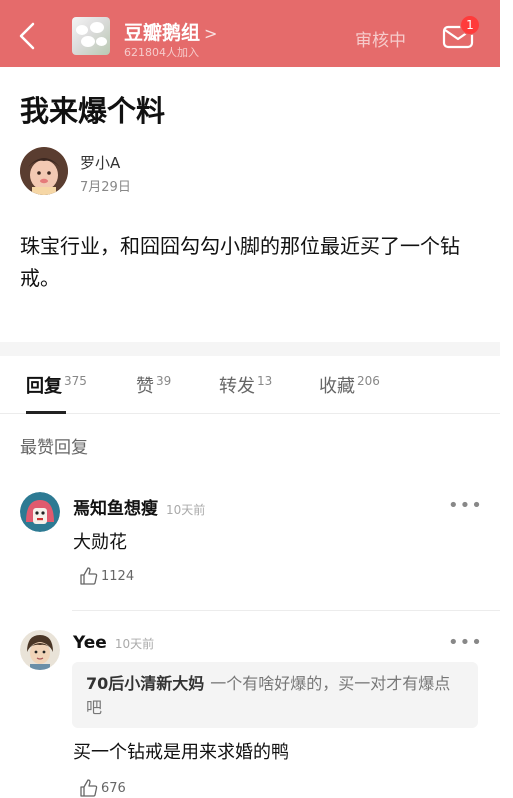 The width and height of the screenshot is (513, 798). What do you see at coordinates (115, 509) in the screenshot?
I see `comment-author-name: 焉知鱼想瘦` at bounding box center [115, 509].